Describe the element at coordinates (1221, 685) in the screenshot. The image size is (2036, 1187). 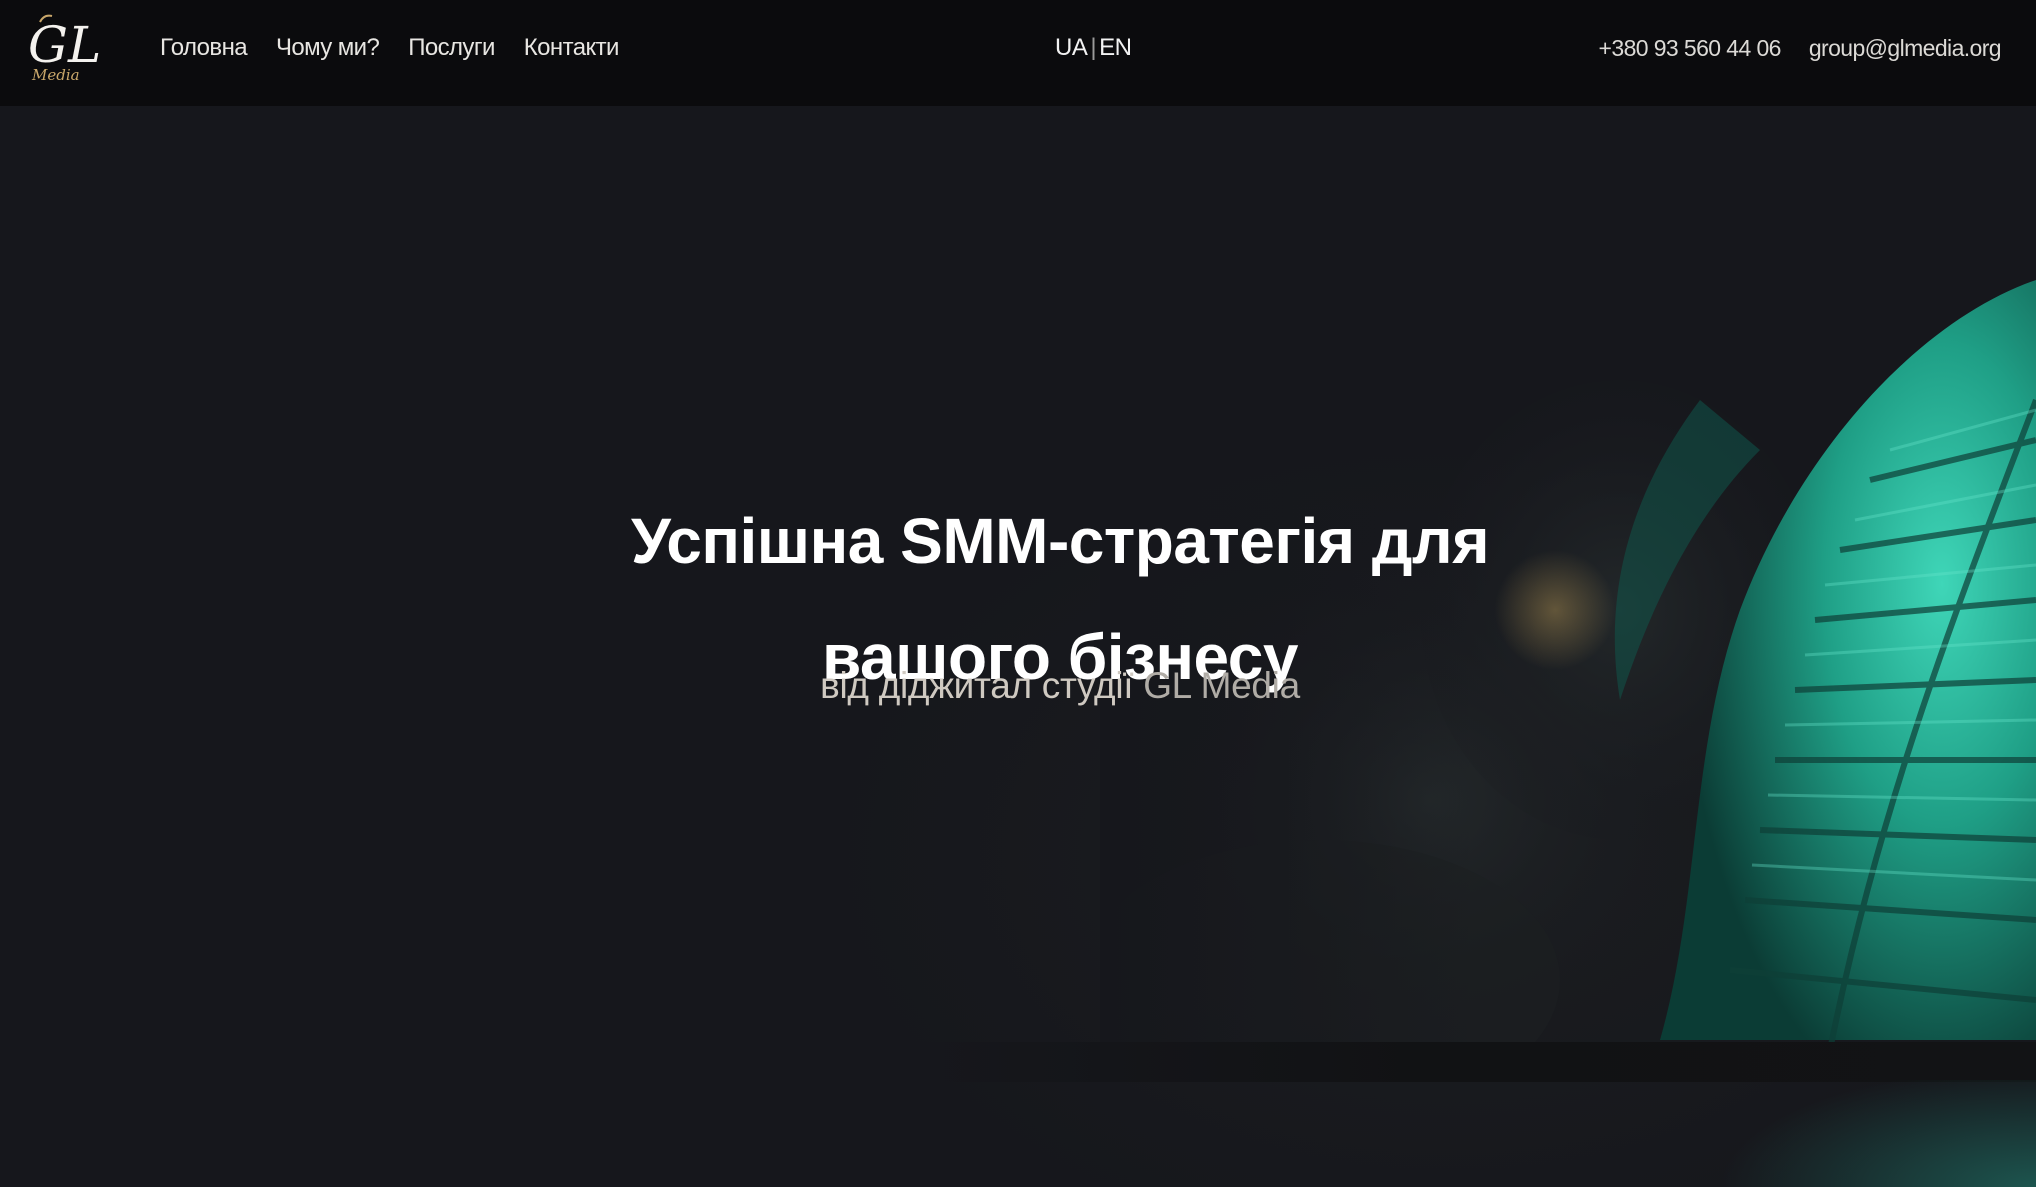
I see `hero-subtitle-brand: GL Media` at that location.